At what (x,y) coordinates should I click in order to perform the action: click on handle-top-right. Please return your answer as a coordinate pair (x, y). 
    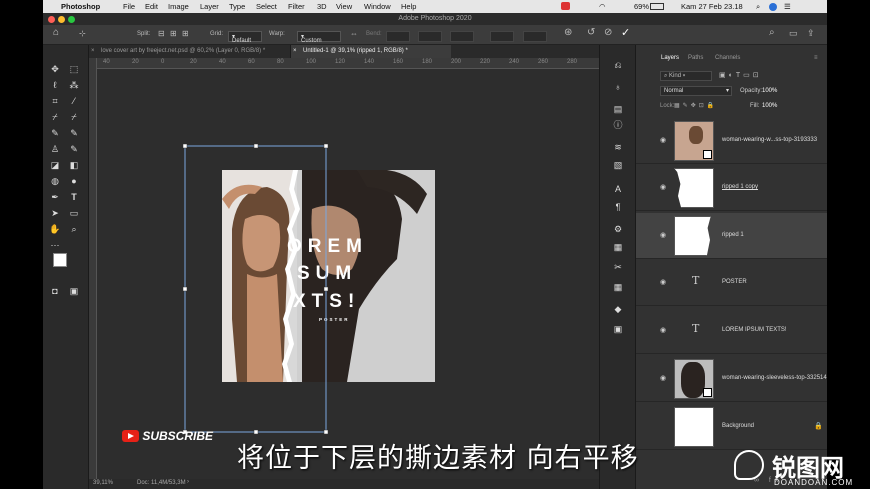
    Looking at the image, I should click on (326, 146).